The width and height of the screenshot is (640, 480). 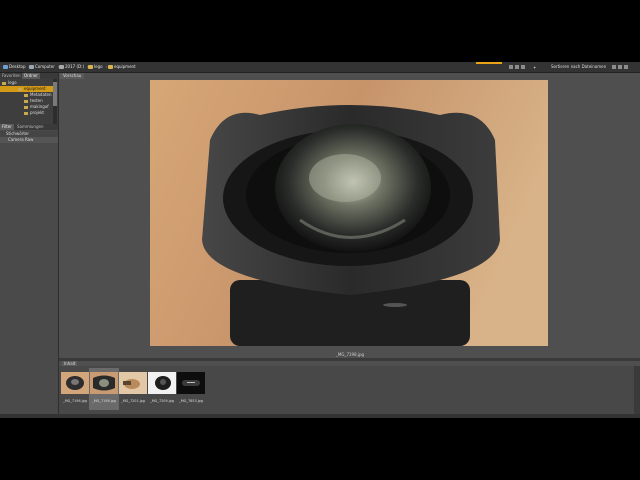 What do you see at coordinates (16, 67) in the screenshot?
I see `breadcrumb-desktop: Desktop›` at bounding box center [16, 67].